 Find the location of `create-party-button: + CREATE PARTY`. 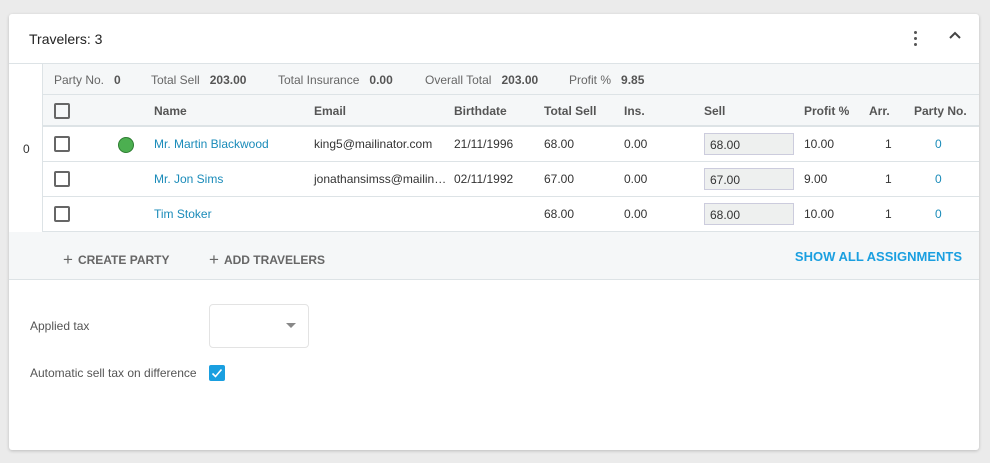

create-party-button: + CREATE PARTY is located at coordinates (116, 259).